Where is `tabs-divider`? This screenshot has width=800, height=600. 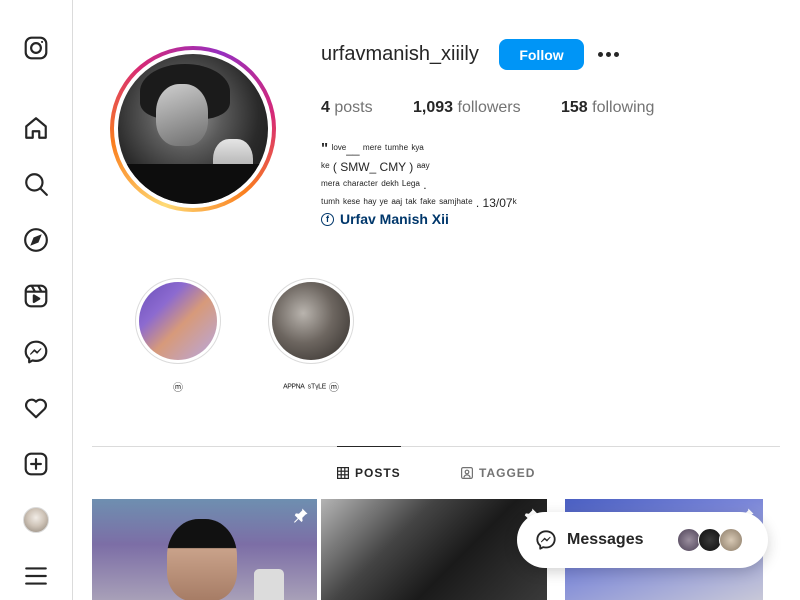
tabs-divider is located at coordinates (436, 446).